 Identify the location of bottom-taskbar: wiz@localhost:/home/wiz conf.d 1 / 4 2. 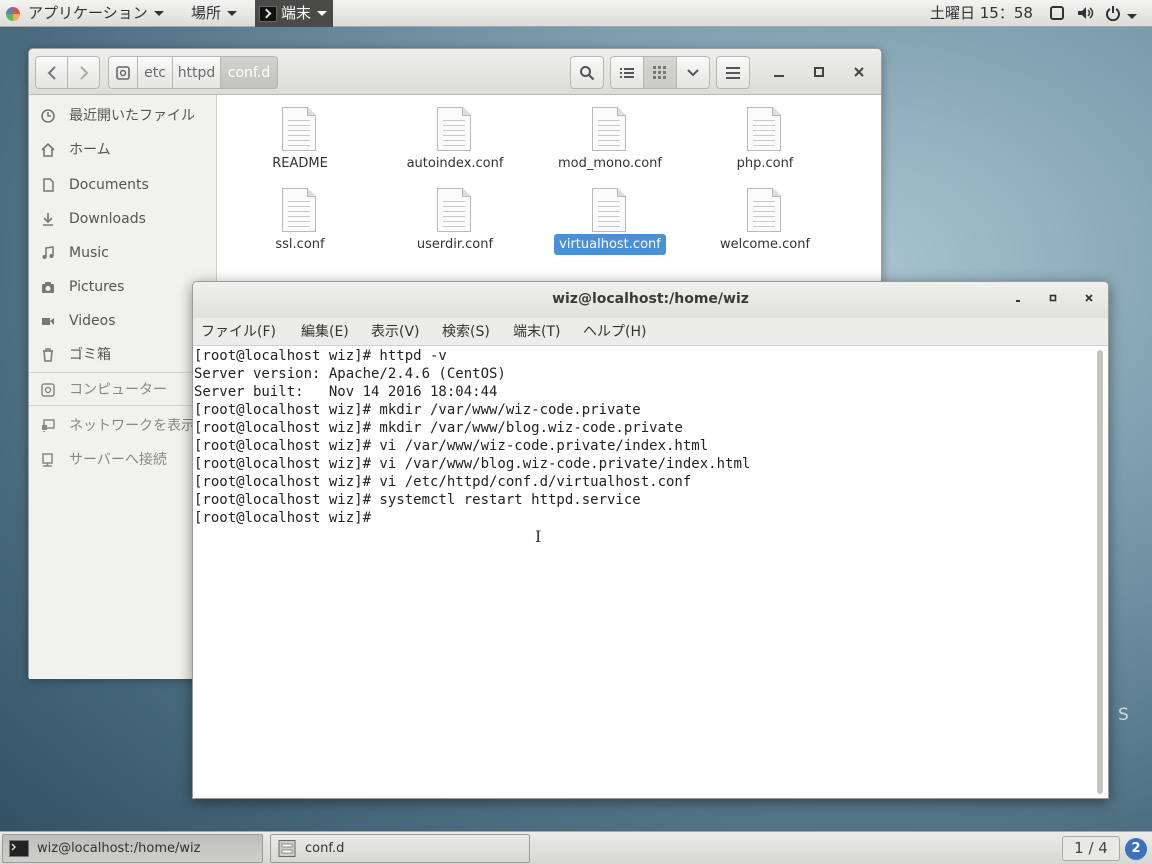
(576, 847).